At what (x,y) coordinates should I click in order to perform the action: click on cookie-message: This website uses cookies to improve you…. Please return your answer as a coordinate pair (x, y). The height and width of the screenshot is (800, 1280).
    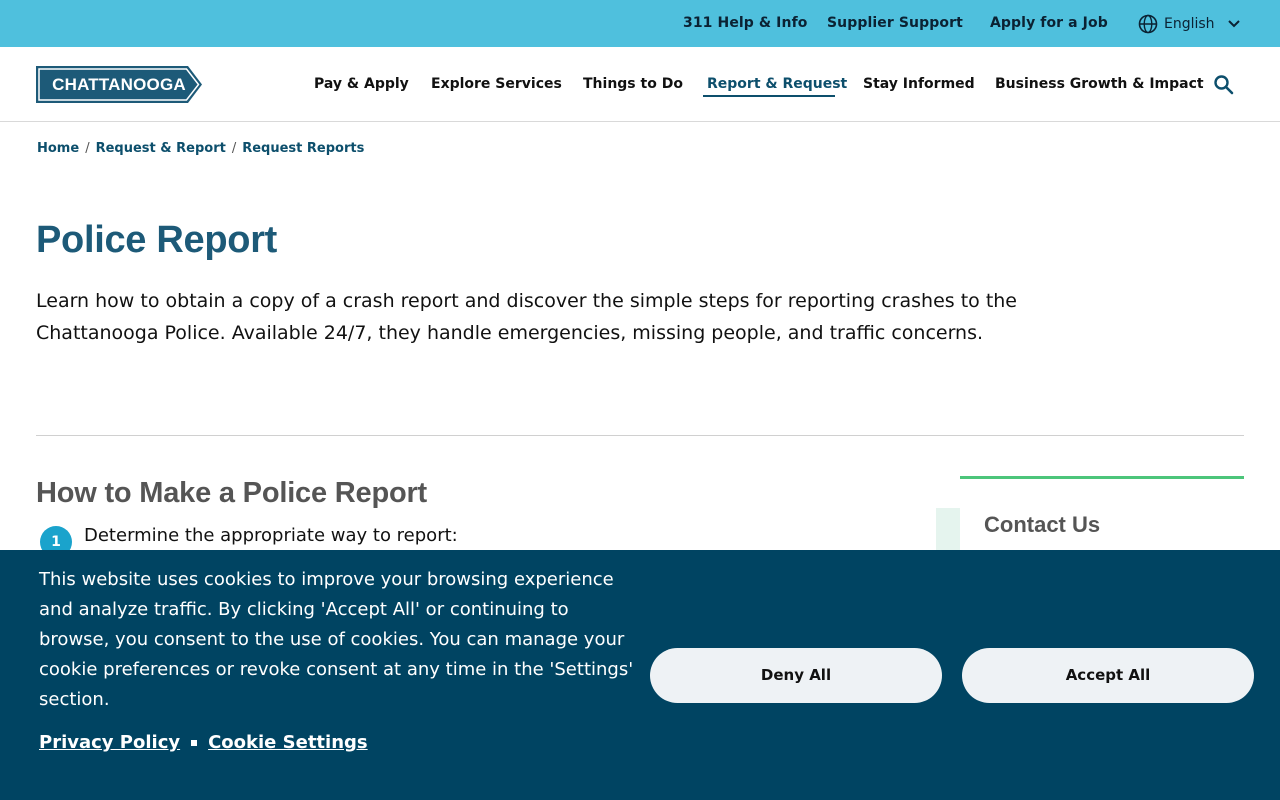
    Looking at the image, I should click on (336, 639).